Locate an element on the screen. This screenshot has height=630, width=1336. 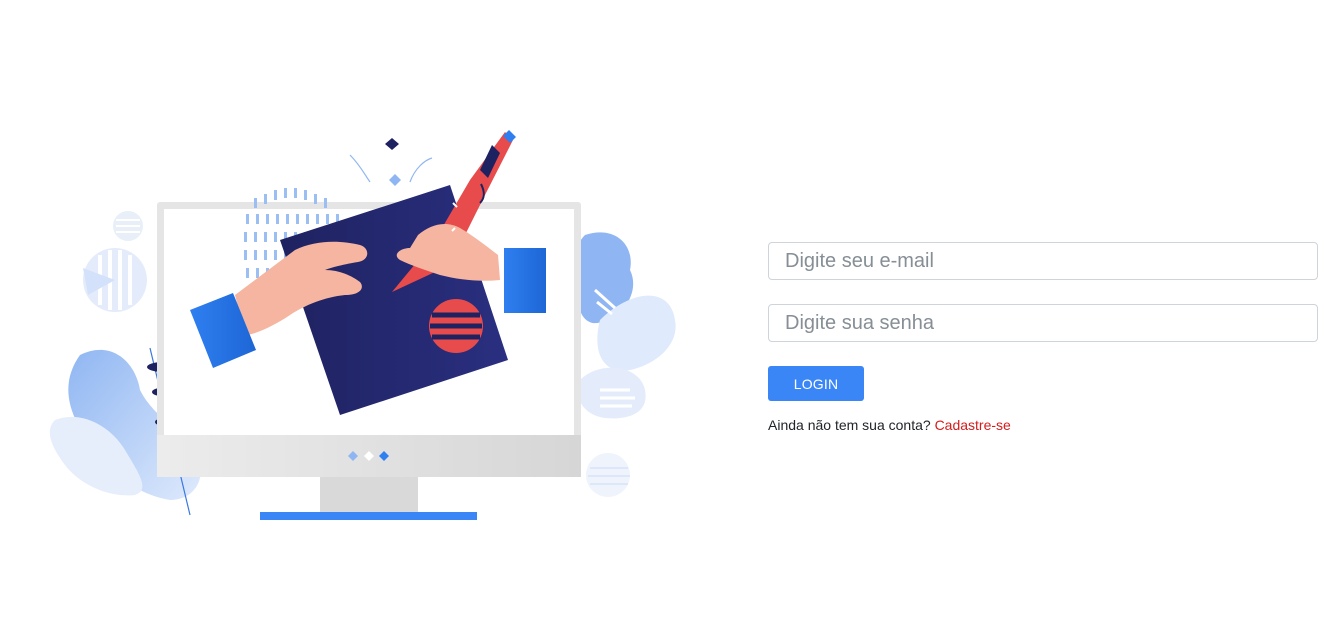
login-button: LOGIN is located at coordinates (816, 383).